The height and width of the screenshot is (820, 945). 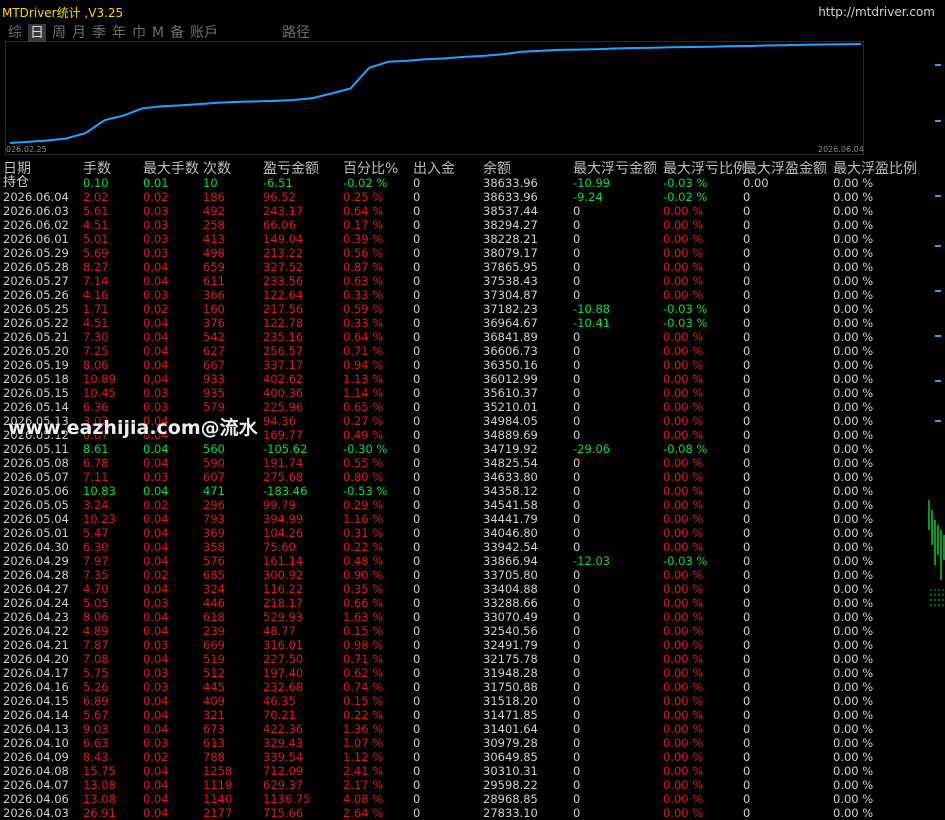 What do you see at coordinates (36, 547) in the screenshot?
I see `cell-date: 2026.04.30` at bounding box center [36, 547].